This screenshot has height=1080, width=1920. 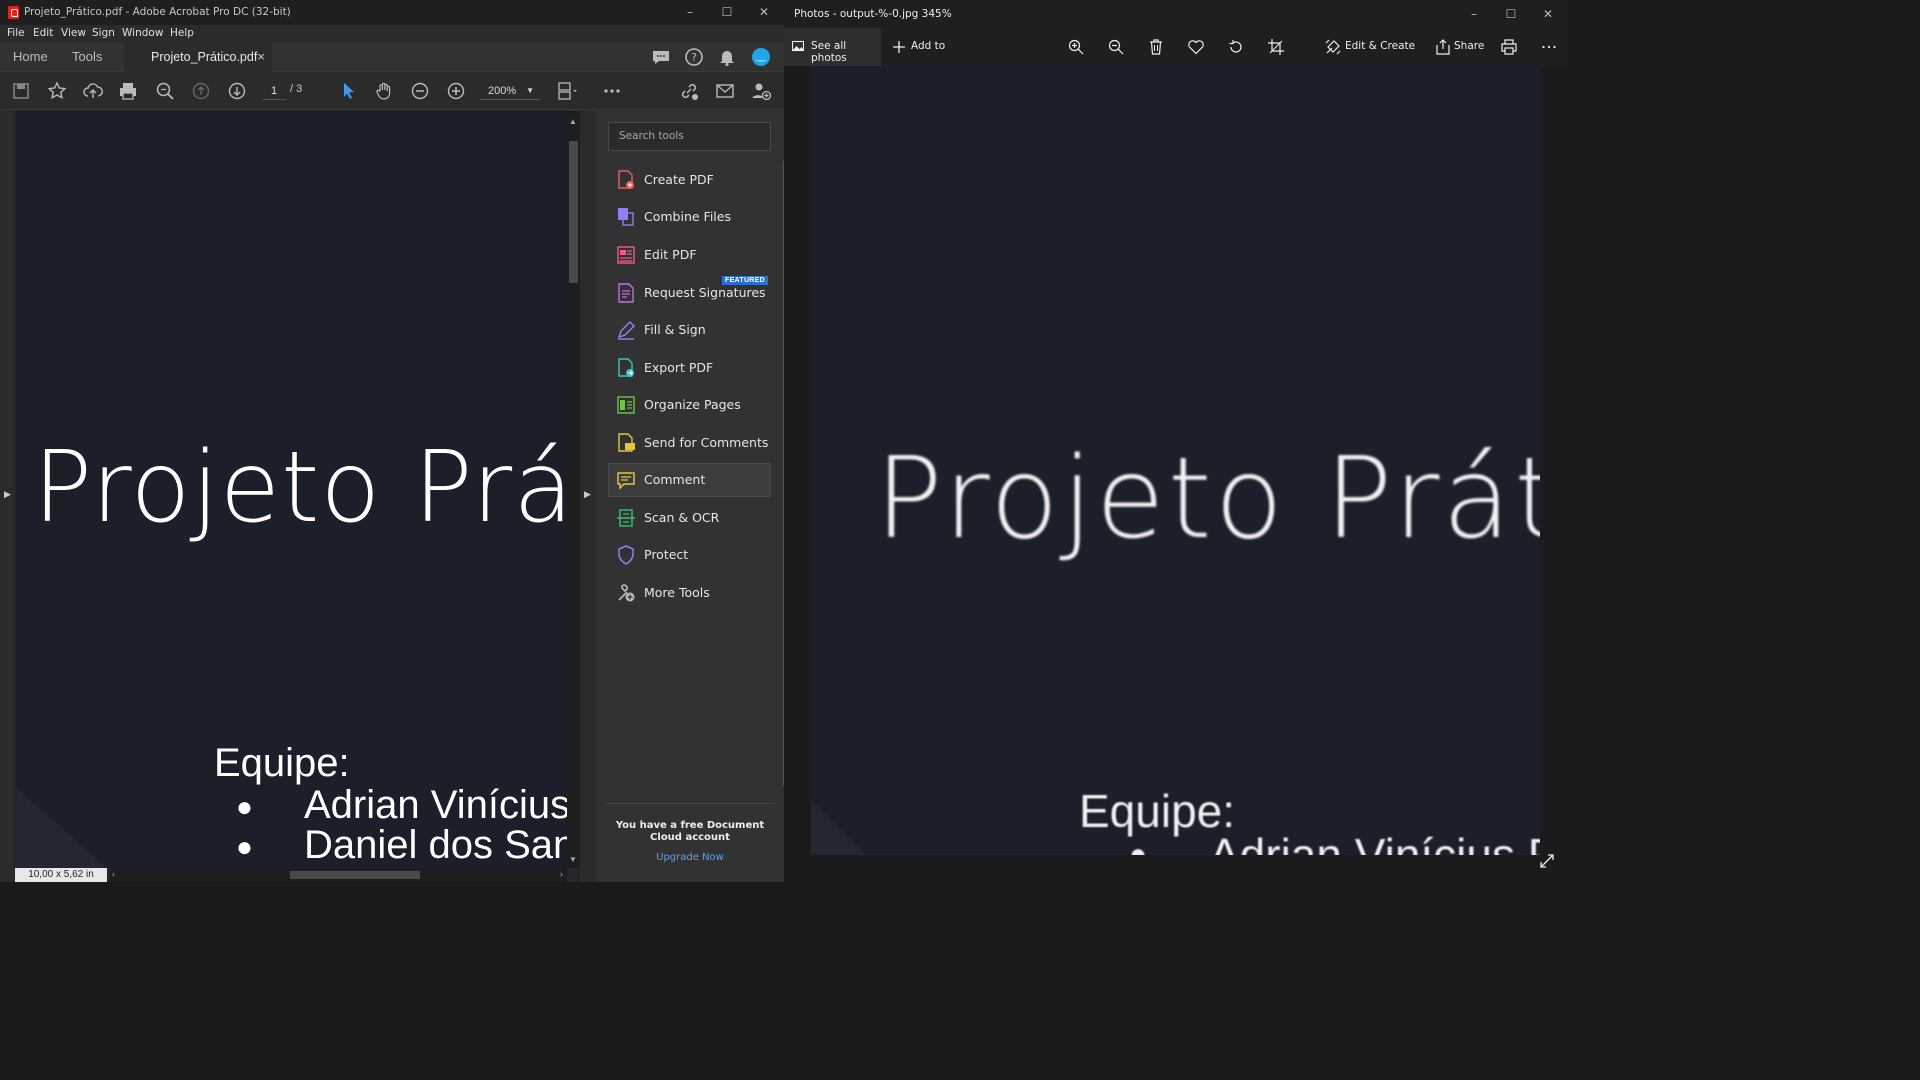 I want to click on horizontal-scroll-thumb, so click(x=355, y=875).